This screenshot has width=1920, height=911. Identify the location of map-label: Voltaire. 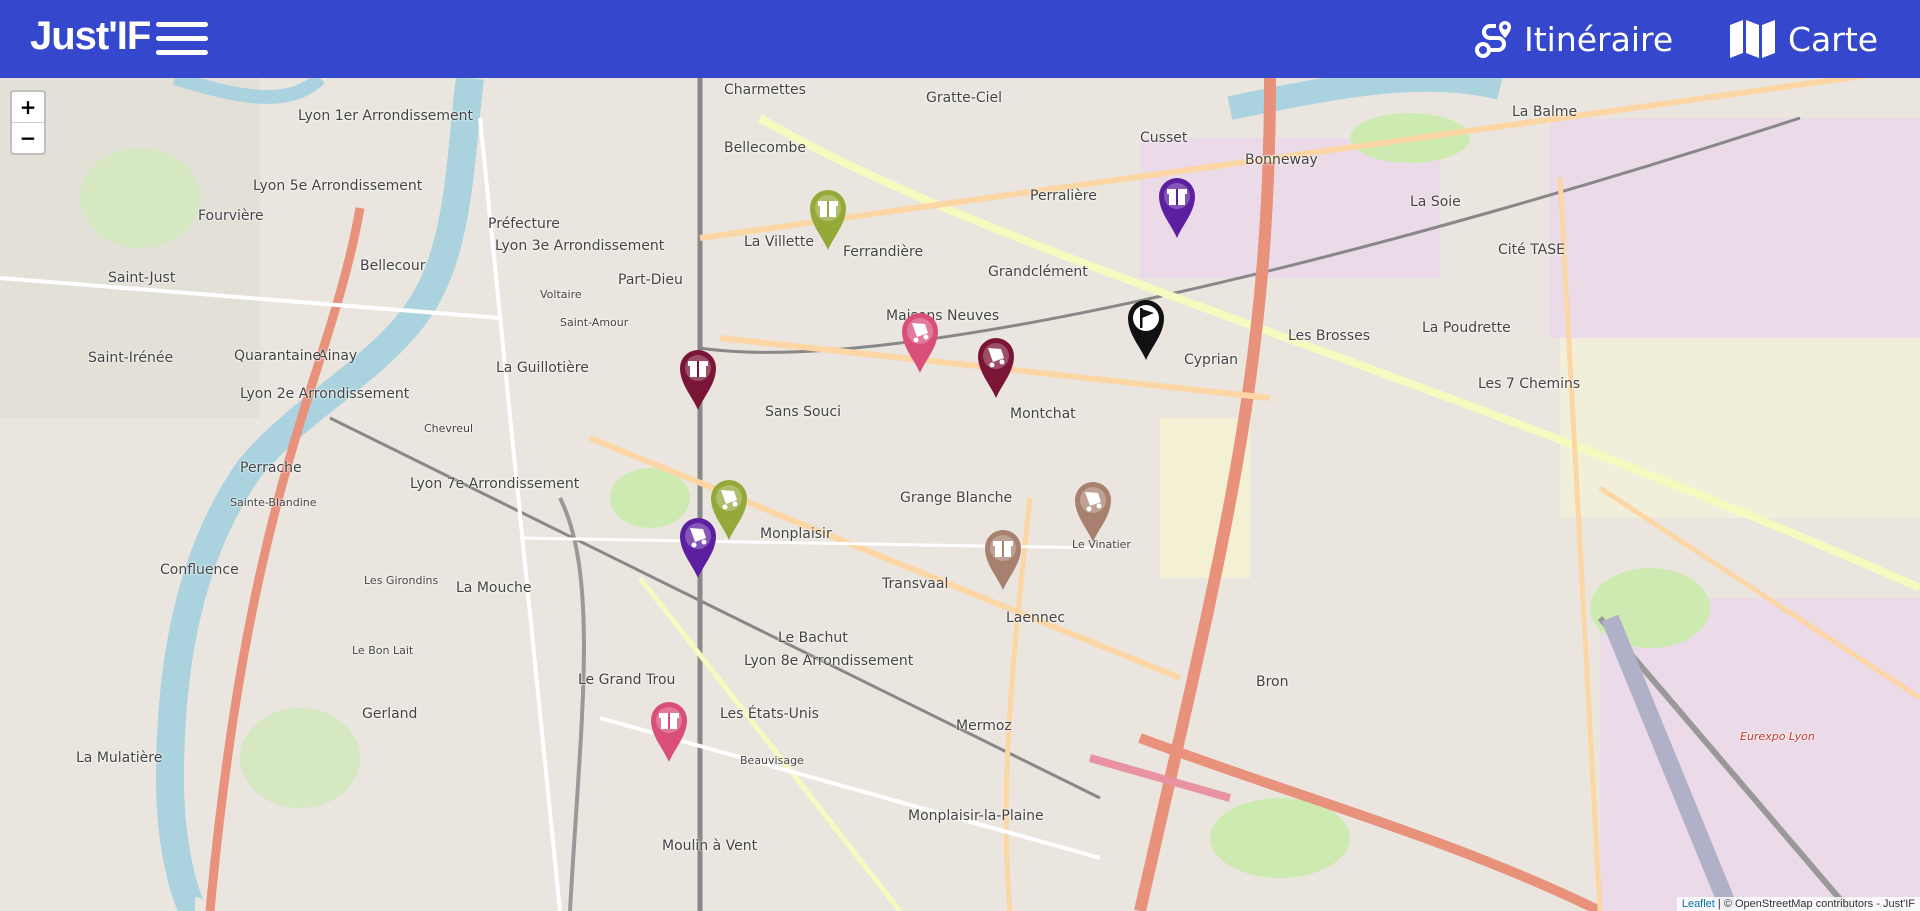
(561, 294).